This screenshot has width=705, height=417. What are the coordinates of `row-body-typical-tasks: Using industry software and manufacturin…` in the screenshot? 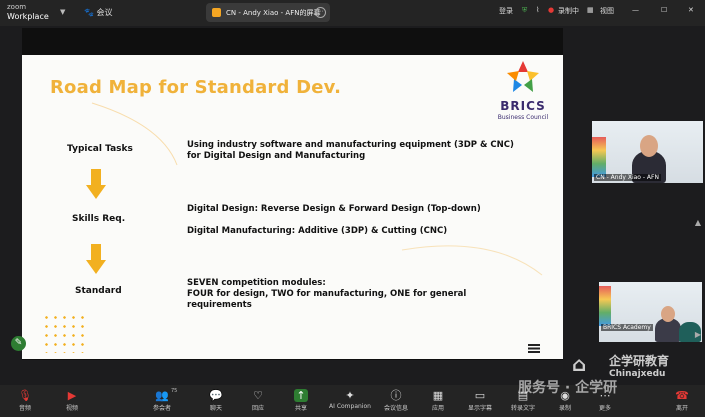 It's located at (350, 151).